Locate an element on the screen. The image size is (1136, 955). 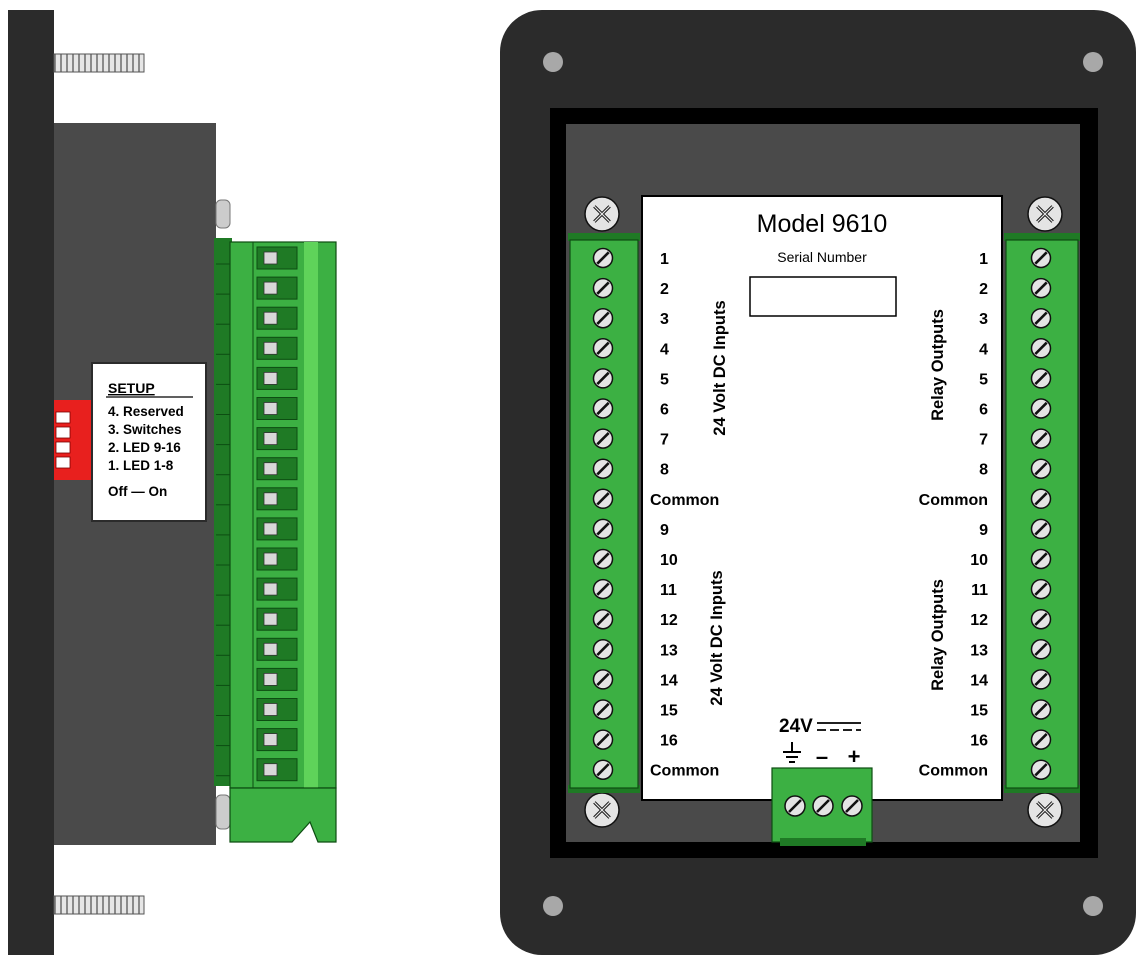
output-terminal-number: 11 is located at coordinates (979, 590).